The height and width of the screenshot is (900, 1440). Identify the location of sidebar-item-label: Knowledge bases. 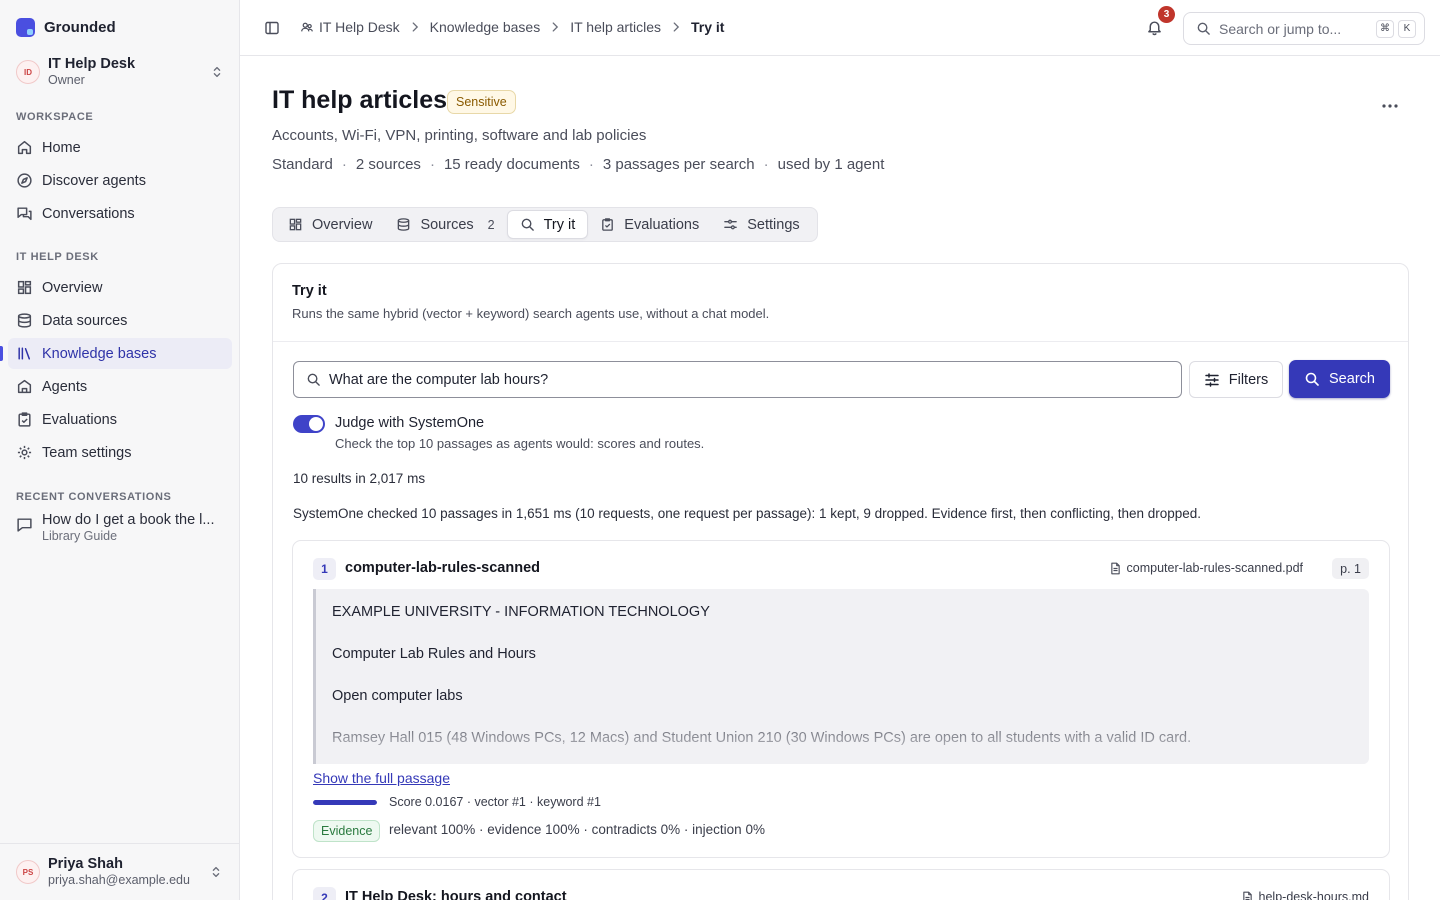
(99, 353).